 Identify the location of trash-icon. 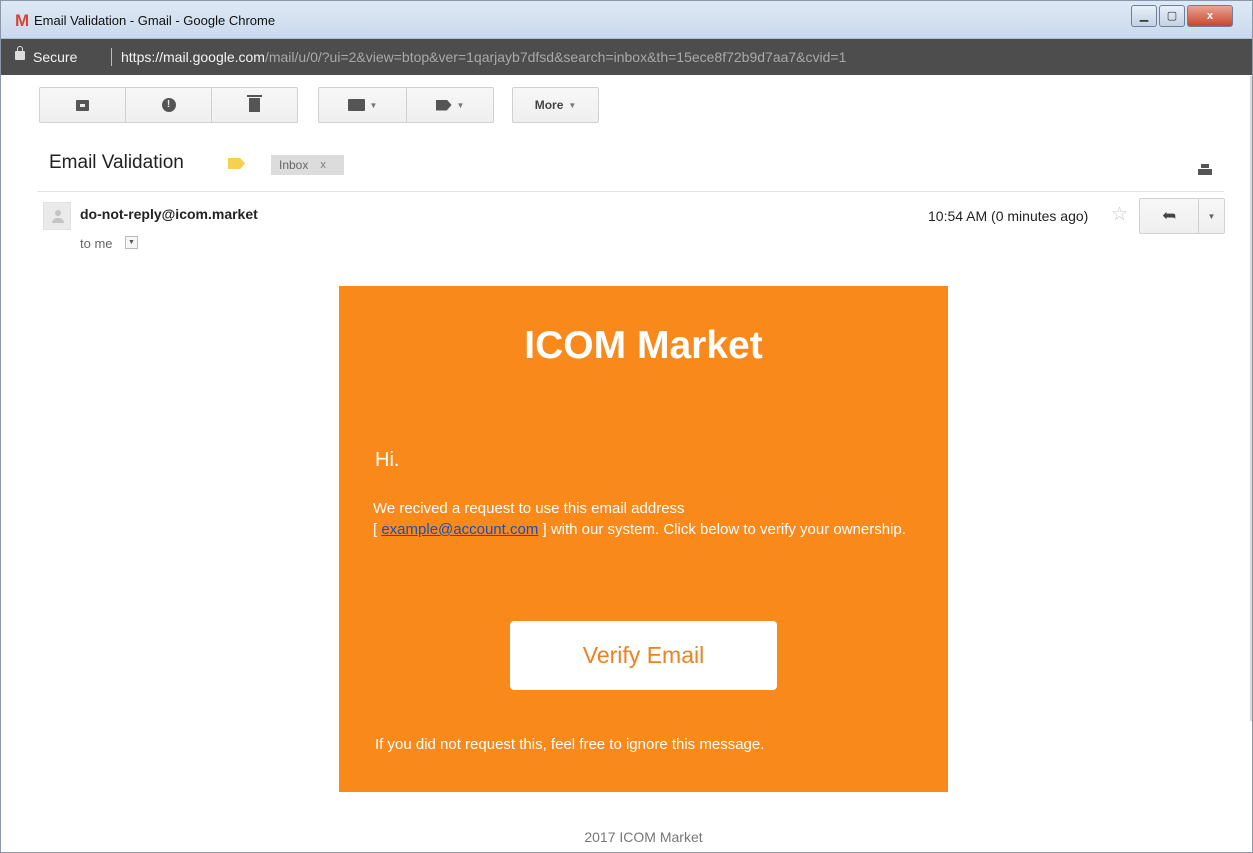
(254, 103).